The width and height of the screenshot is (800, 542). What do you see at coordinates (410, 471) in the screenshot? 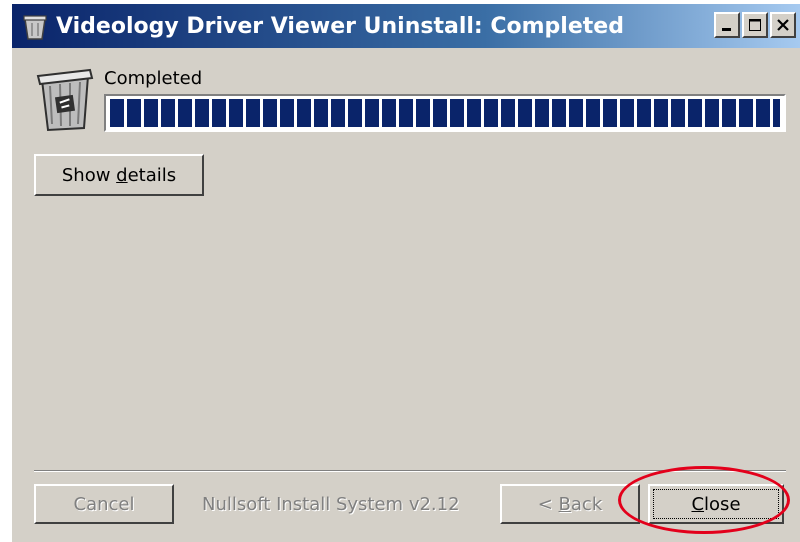
I see `footer-separator` at bounding box center [410, 471].